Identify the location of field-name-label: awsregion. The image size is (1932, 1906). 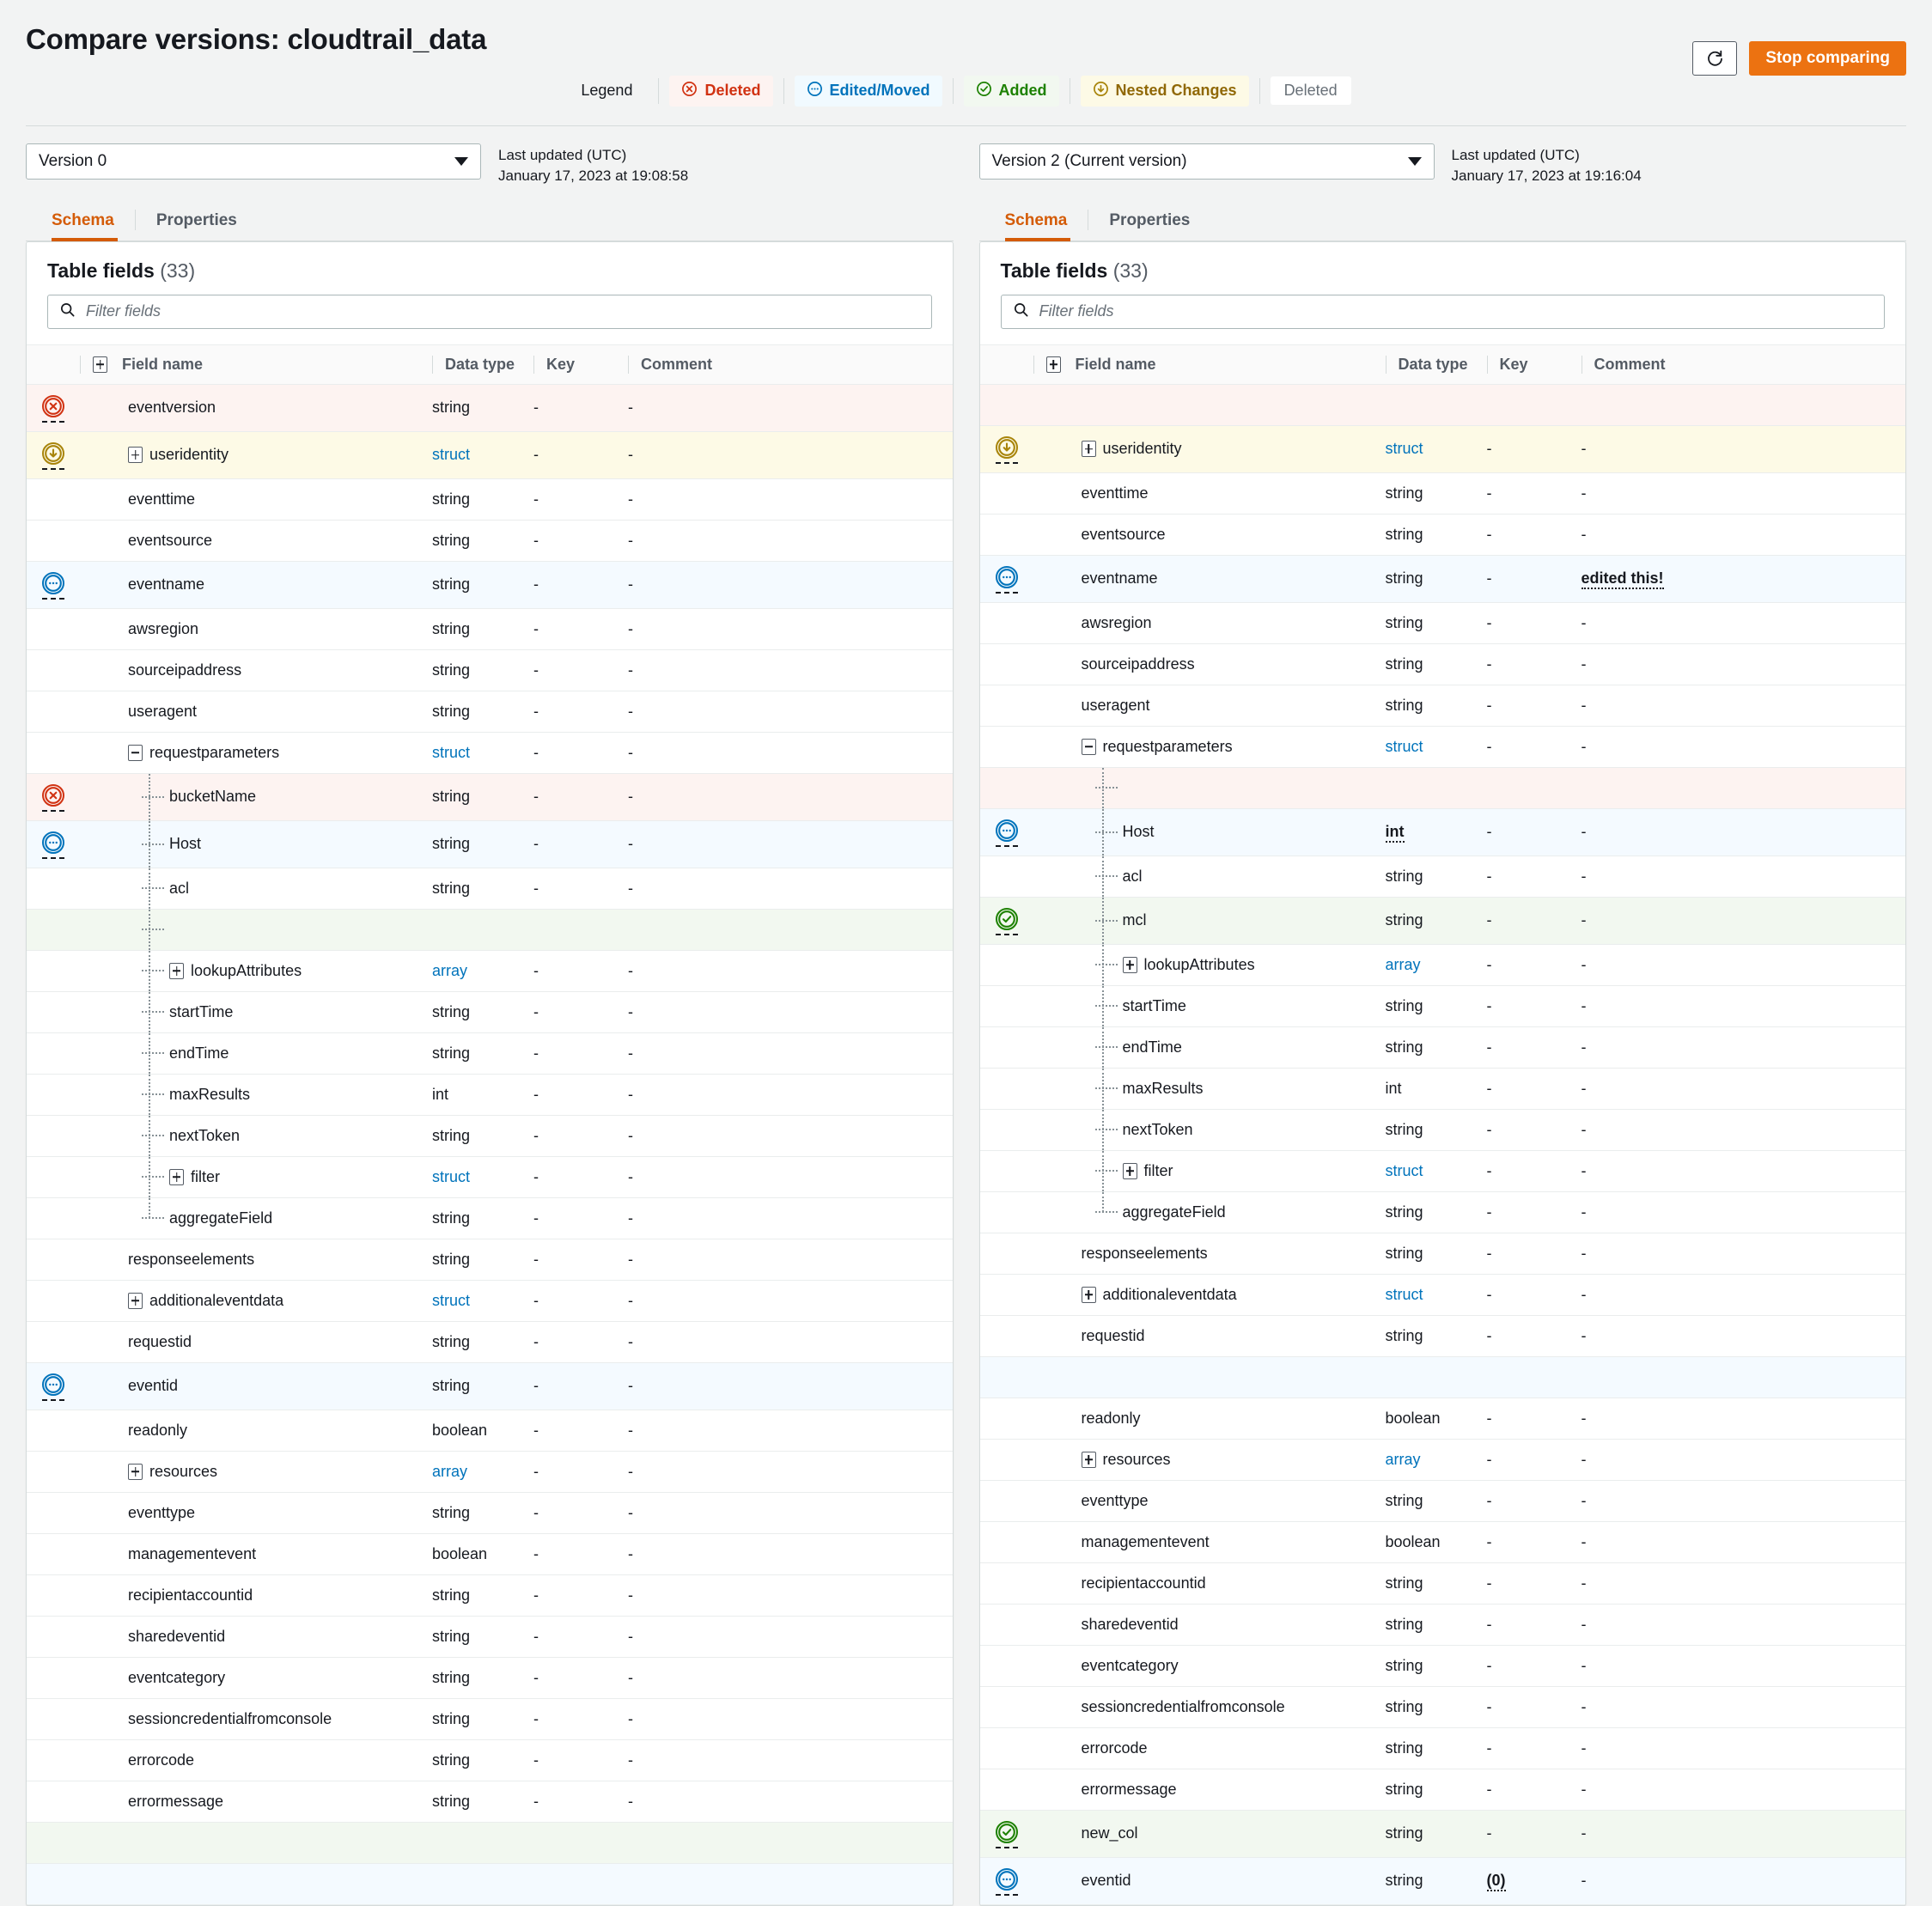
(163, 628).